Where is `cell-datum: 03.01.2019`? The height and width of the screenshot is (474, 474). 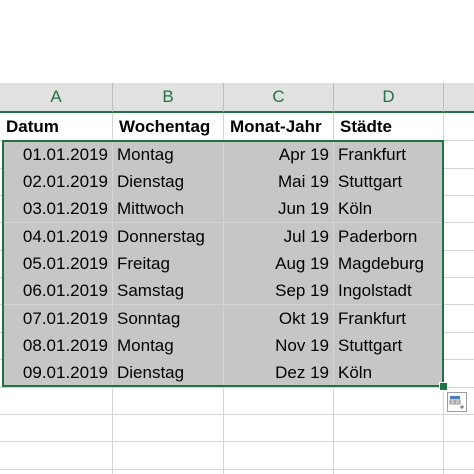 cell-datum: 03.01.2019 is located at coordinates (58, 208).